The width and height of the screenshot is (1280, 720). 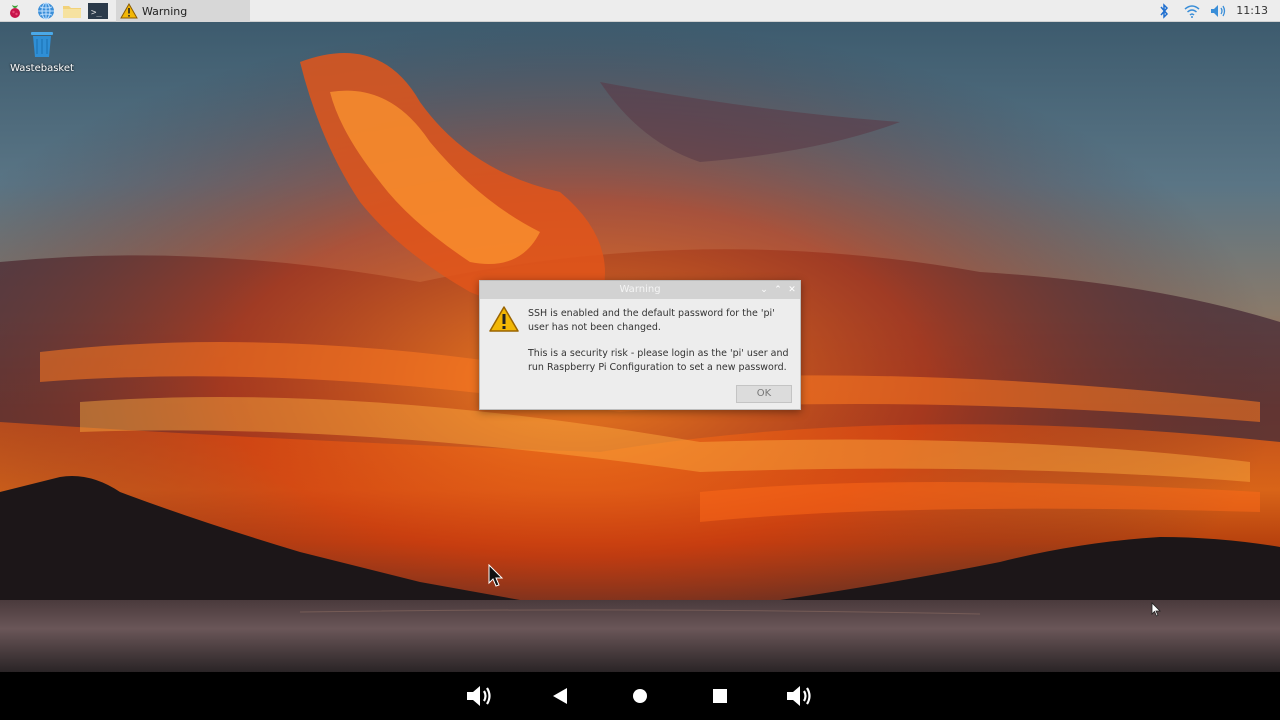 I want to click on clock: 11:13, so click(x=1252, y=11).